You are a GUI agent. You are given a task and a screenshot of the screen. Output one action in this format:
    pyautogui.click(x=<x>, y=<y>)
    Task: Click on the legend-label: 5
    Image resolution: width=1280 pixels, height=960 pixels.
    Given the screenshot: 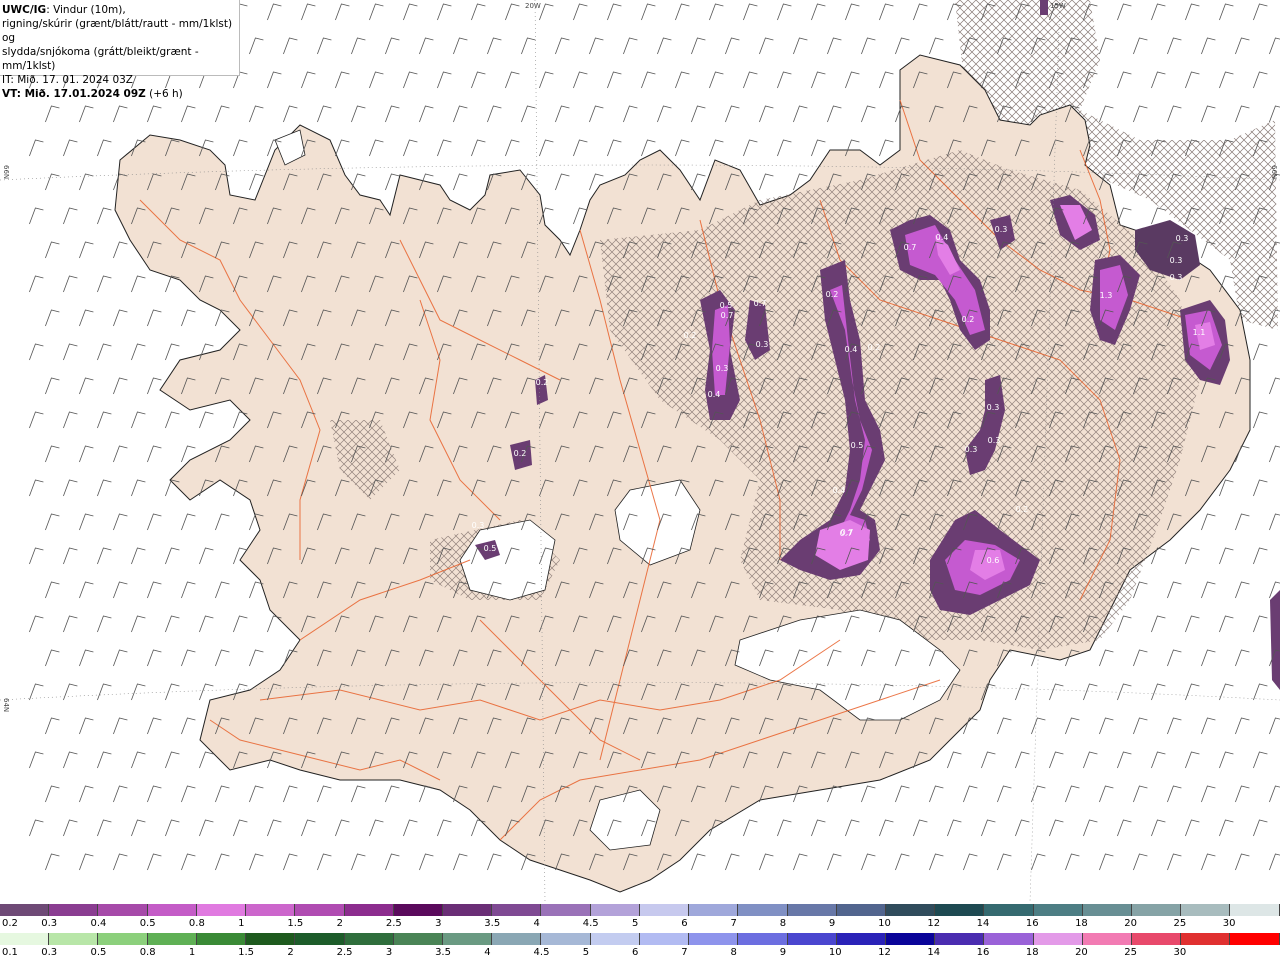 What is the action you would take?
    pyautogui.click(x=635, y=923)
    